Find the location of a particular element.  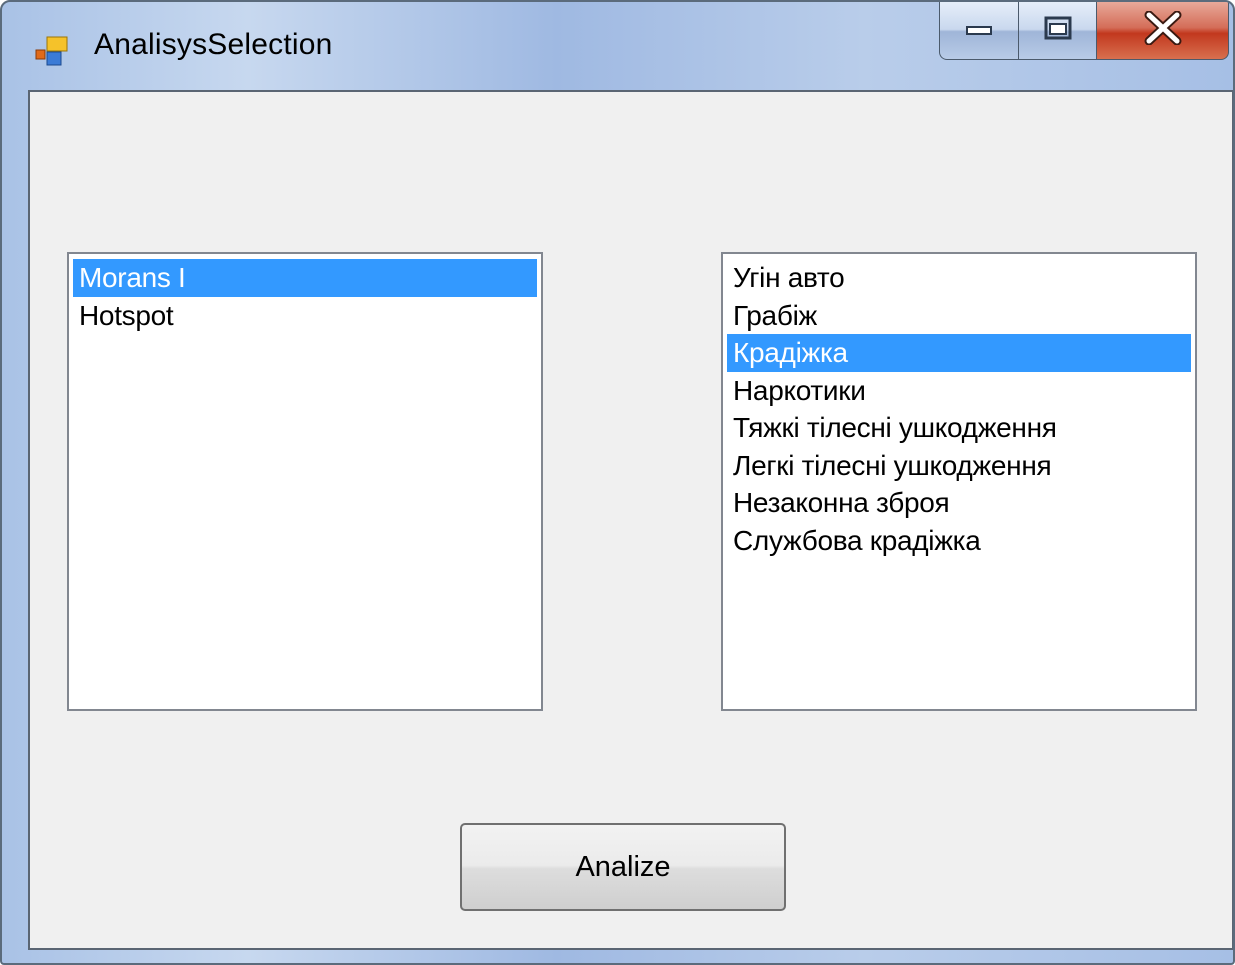

app-icon is located at coordinates (52, 51).